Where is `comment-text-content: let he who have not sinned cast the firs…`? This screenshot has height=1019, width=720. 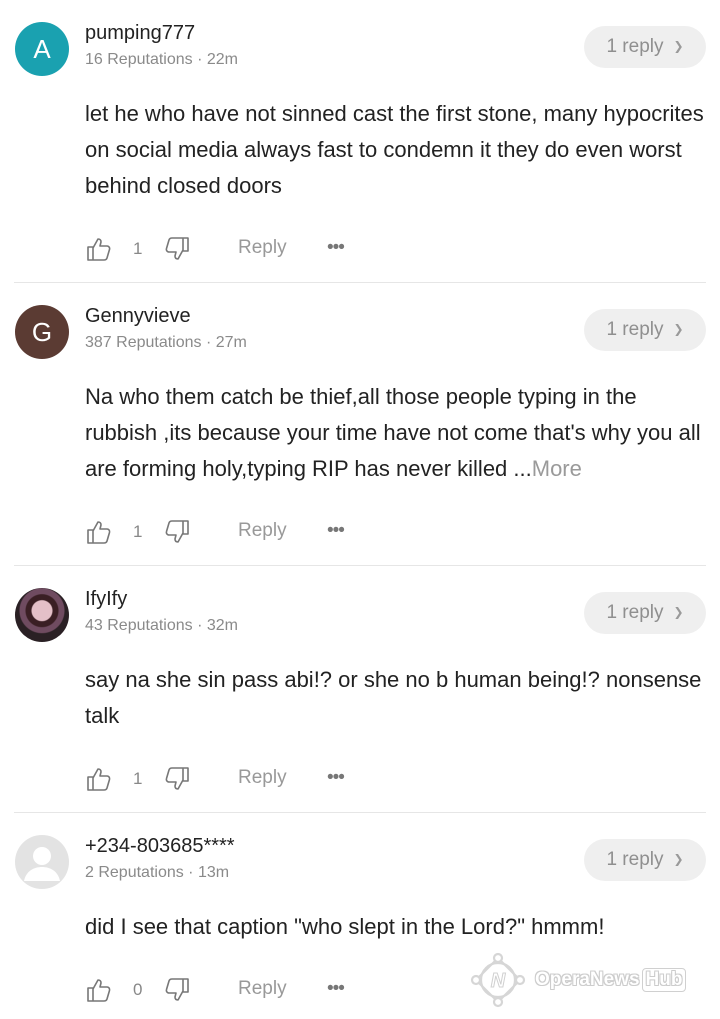 comment-text-content: let he who have not sinned cast the firs… is located at coordinates (394, 149).